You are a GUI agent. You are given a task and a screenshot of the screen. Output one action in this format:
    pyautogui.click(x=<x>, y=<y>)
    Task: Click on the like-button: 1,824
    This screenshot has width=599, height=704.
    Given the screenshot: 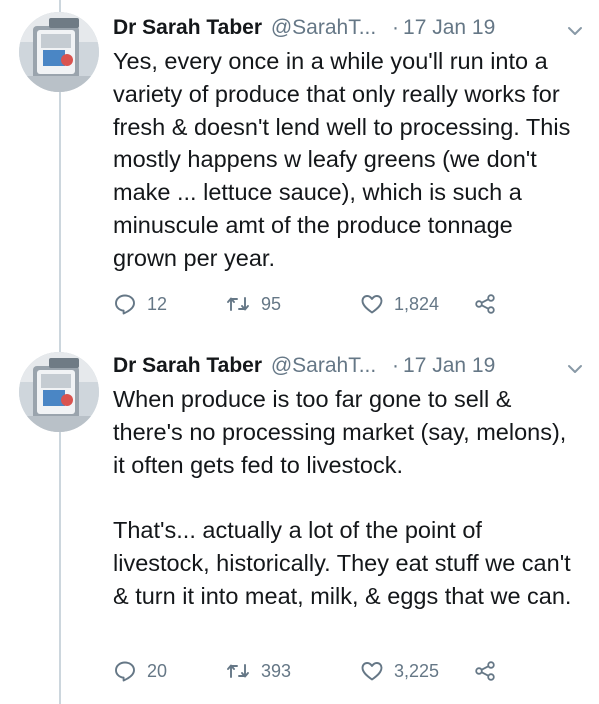 What is the action you would take?
    pyautogui.click(x=399, y=304)
    